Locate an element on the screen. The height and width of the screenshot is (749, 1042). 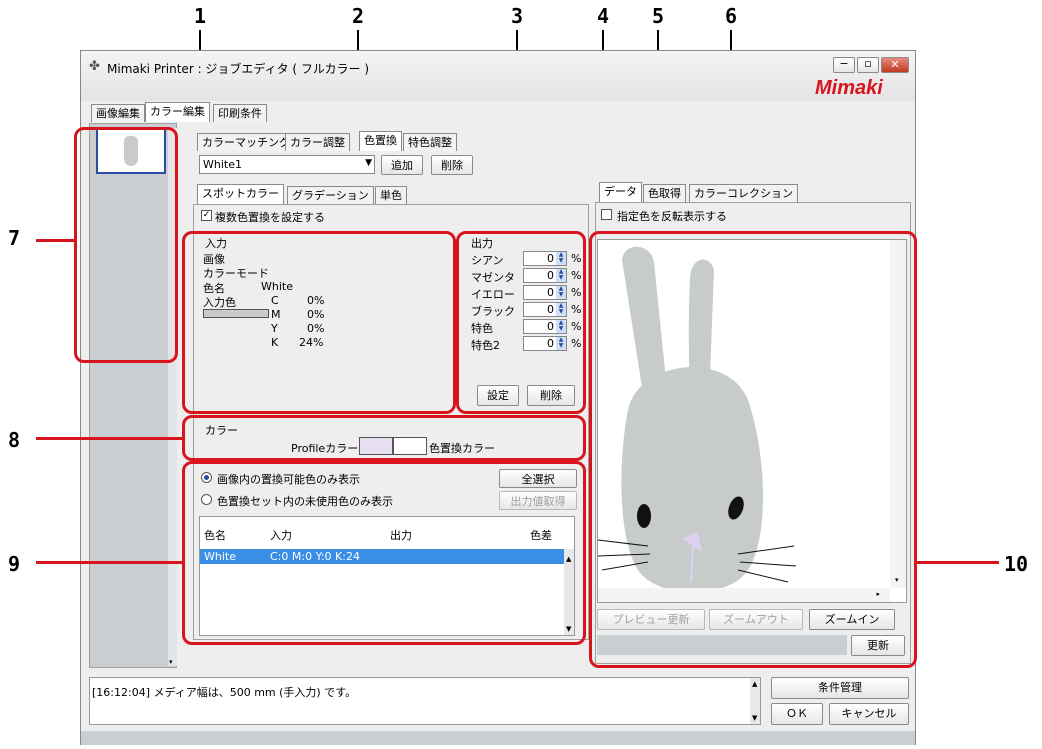
dropdown-arrow-icon: ▼ is located at coordinates (368, 163).